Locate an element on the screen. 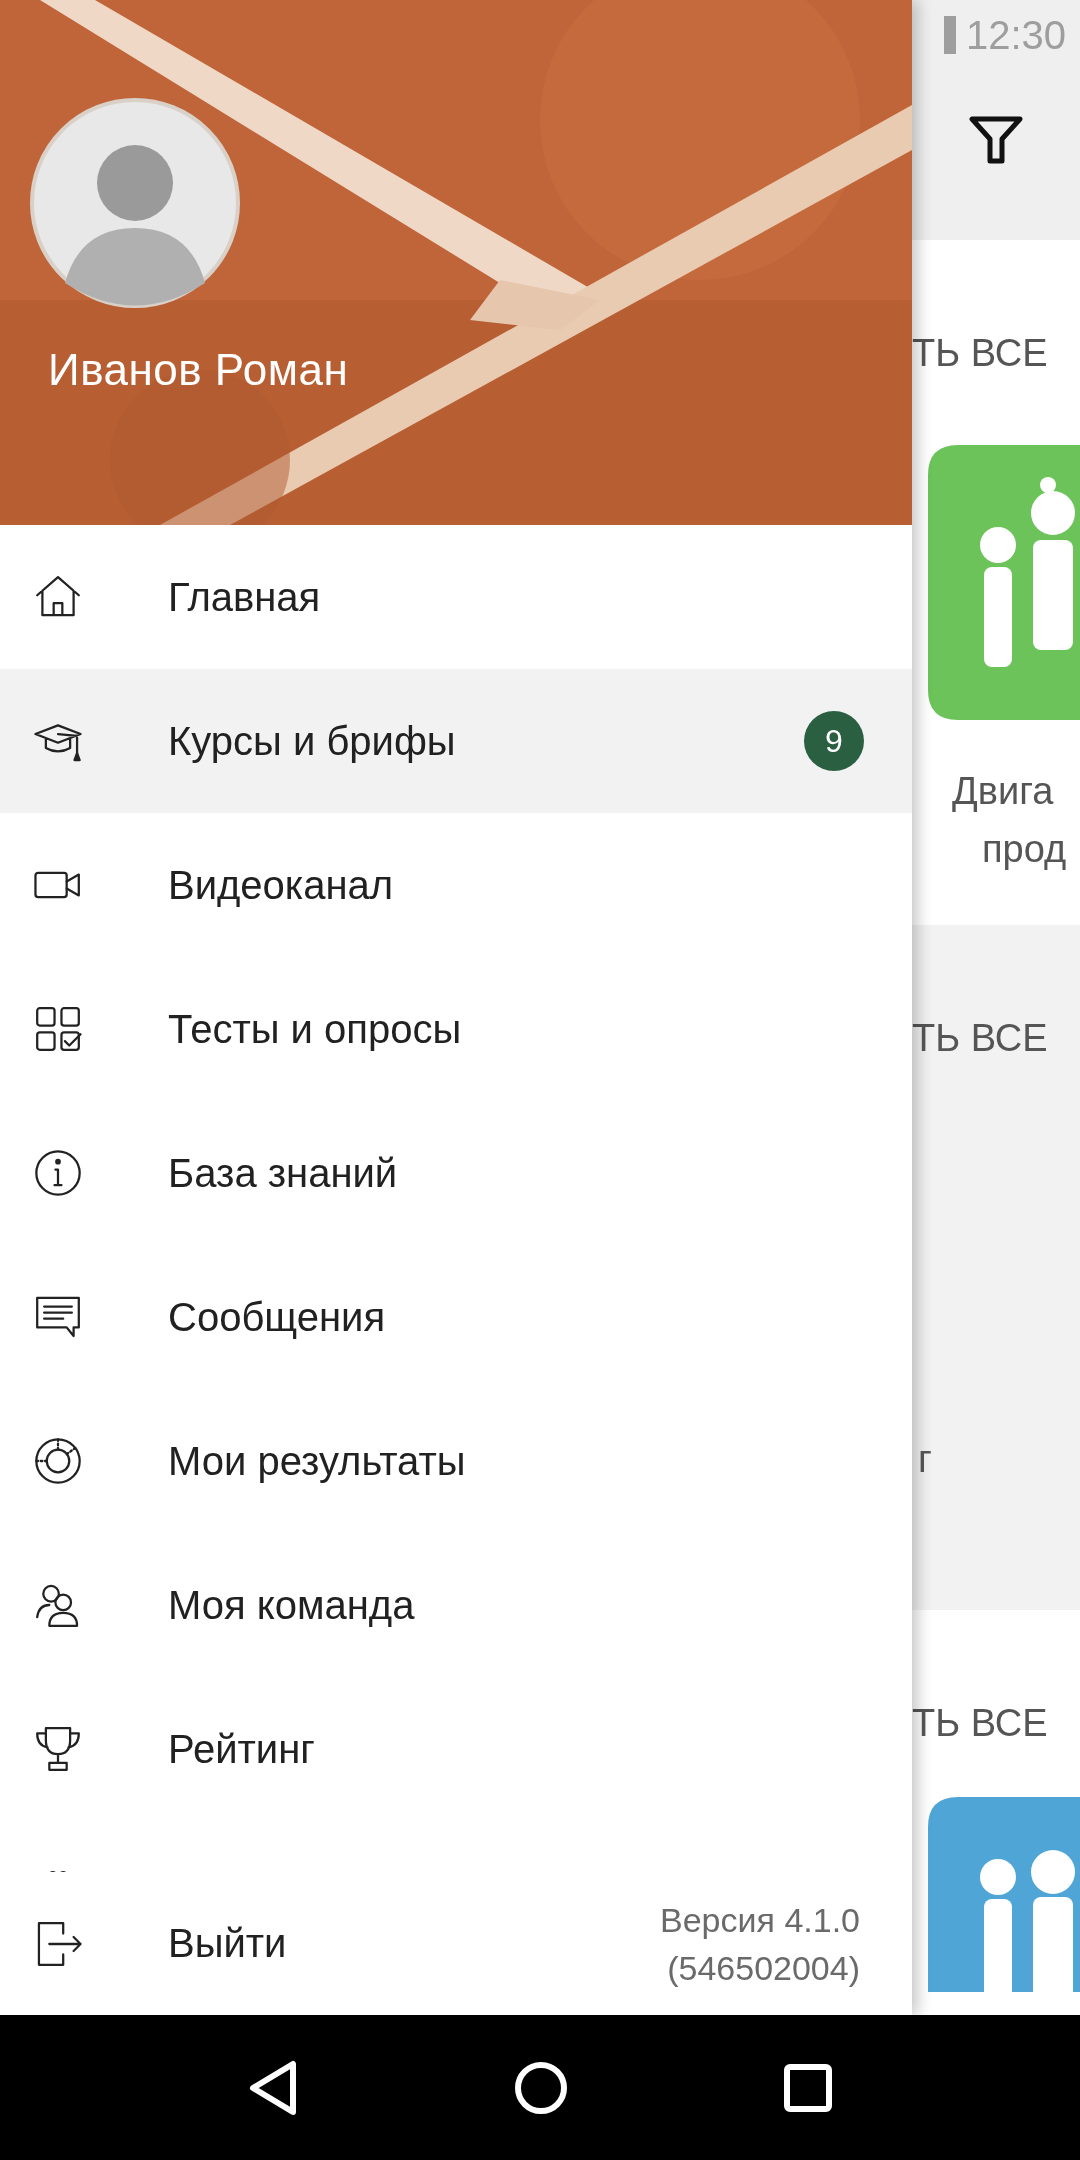  chart-circle-icon is located at coordinates (58, 1461).